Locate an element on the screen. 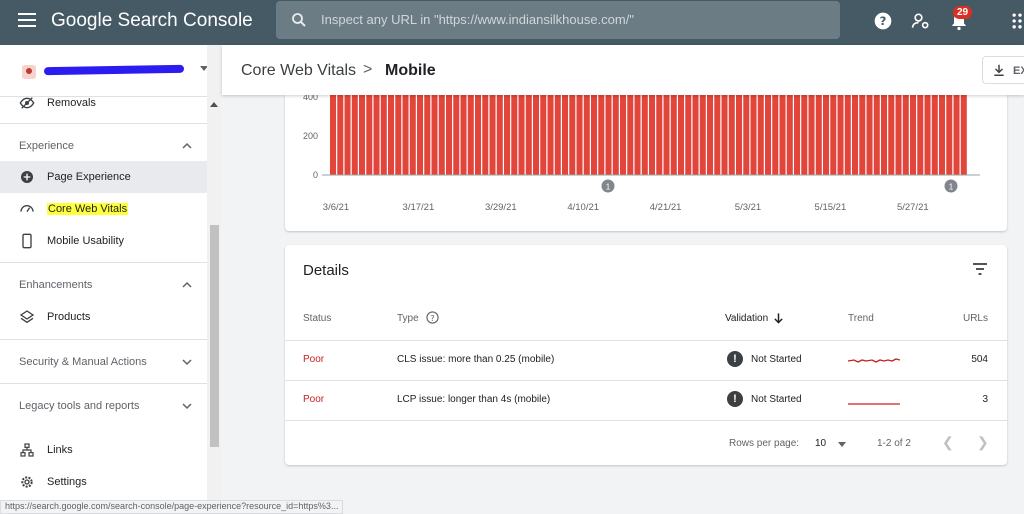  column-header-urls: URLs is located at coordinates (975, 318).